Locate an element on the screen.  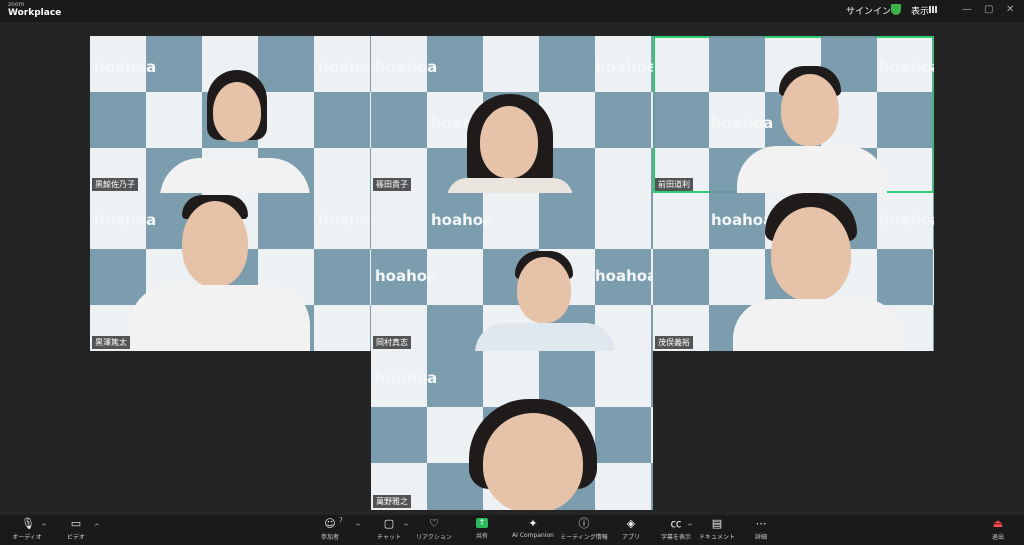
participants-button: ☺ 参加者 is located at coordinates (330, 529).